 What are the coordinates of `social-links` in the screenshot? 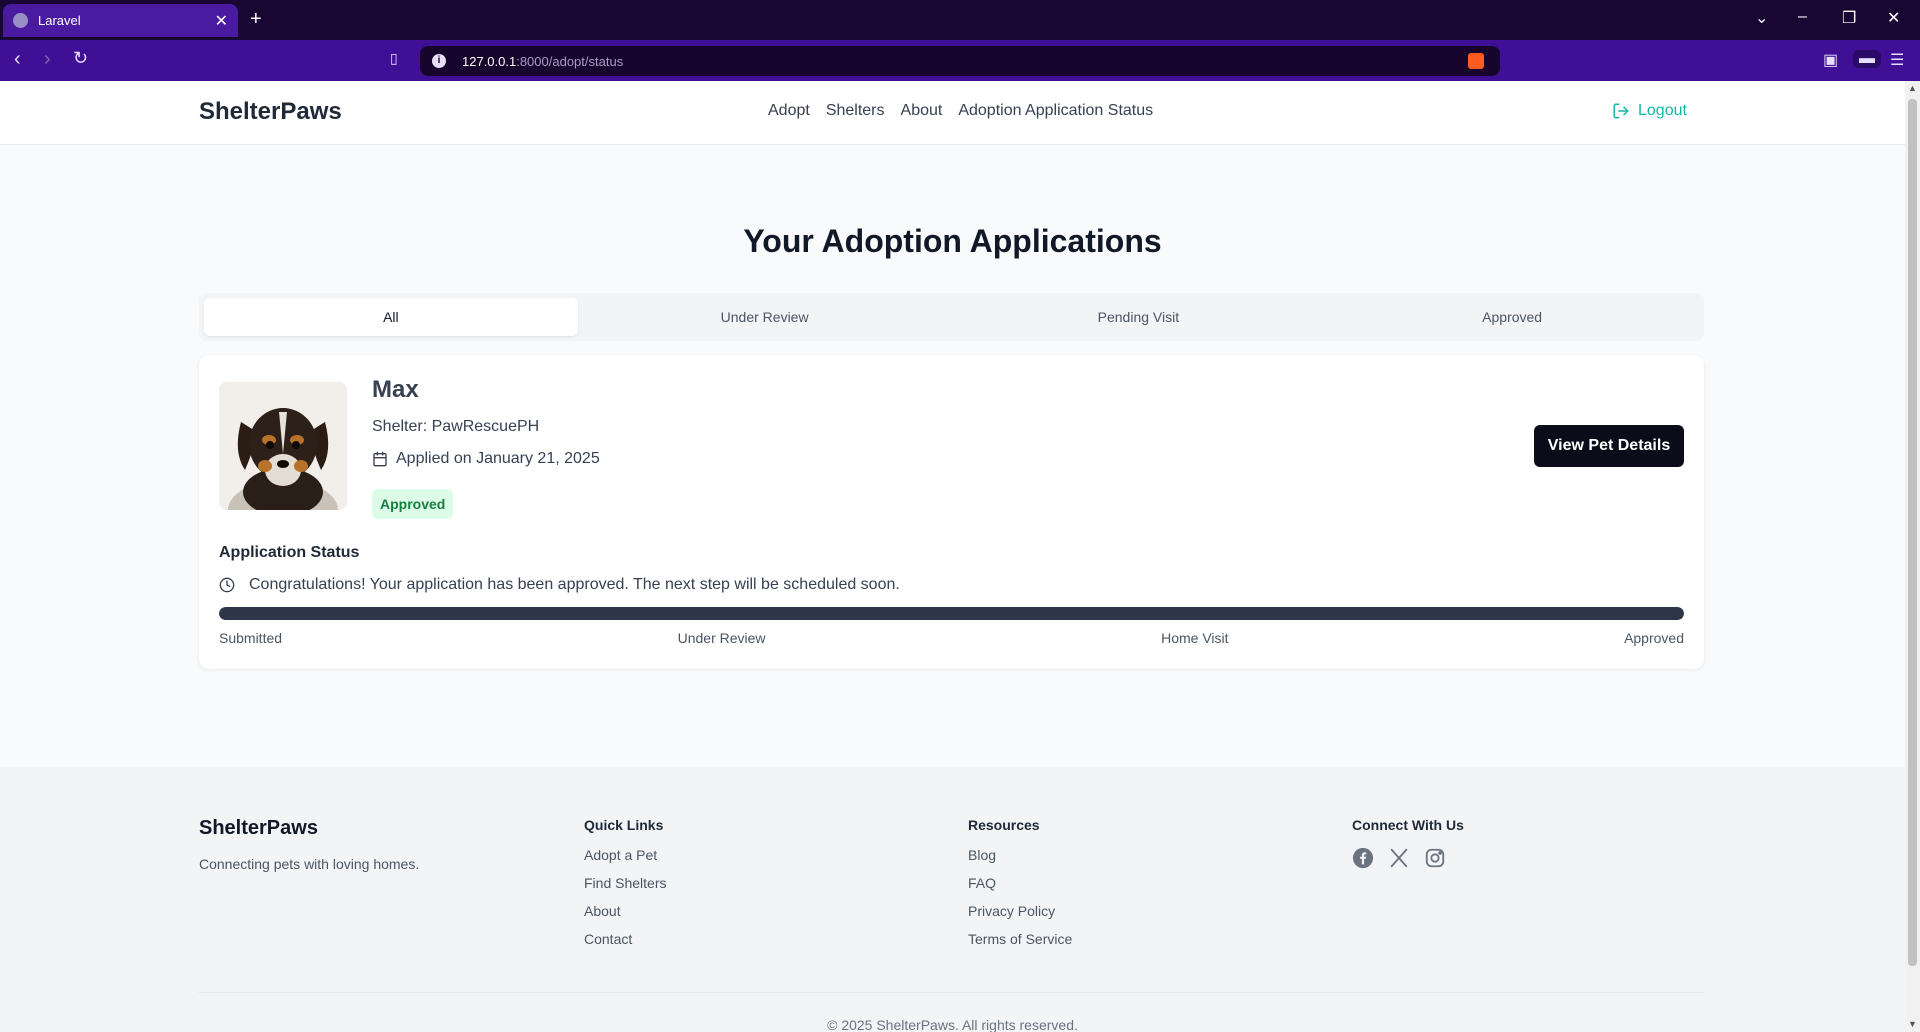 It's located at (1408, 858).